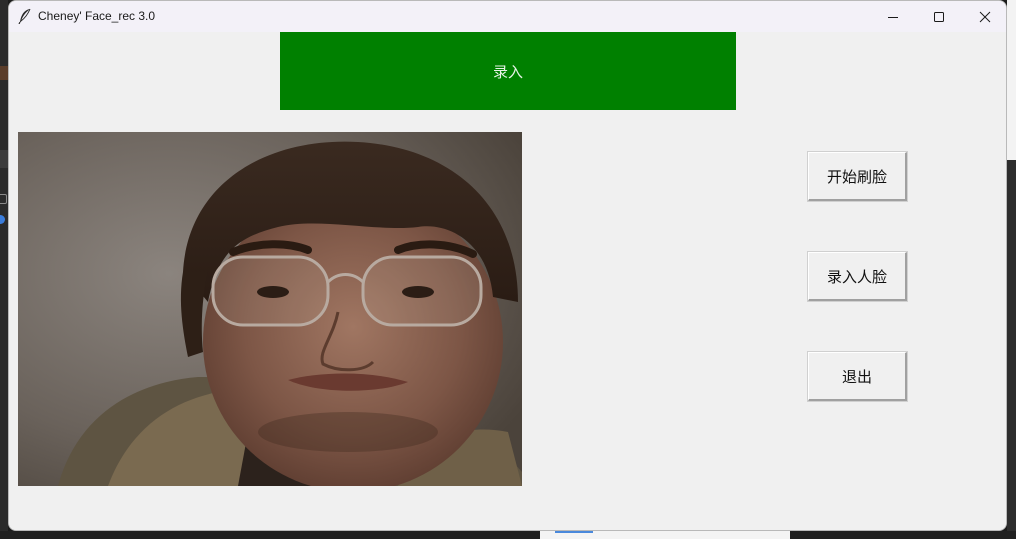 Image resolution: width=1016 pixels, height=539 pixels. Describe the element at coordinates (4, 269) in the screenshot. I see `desktop-background-left` at that location.